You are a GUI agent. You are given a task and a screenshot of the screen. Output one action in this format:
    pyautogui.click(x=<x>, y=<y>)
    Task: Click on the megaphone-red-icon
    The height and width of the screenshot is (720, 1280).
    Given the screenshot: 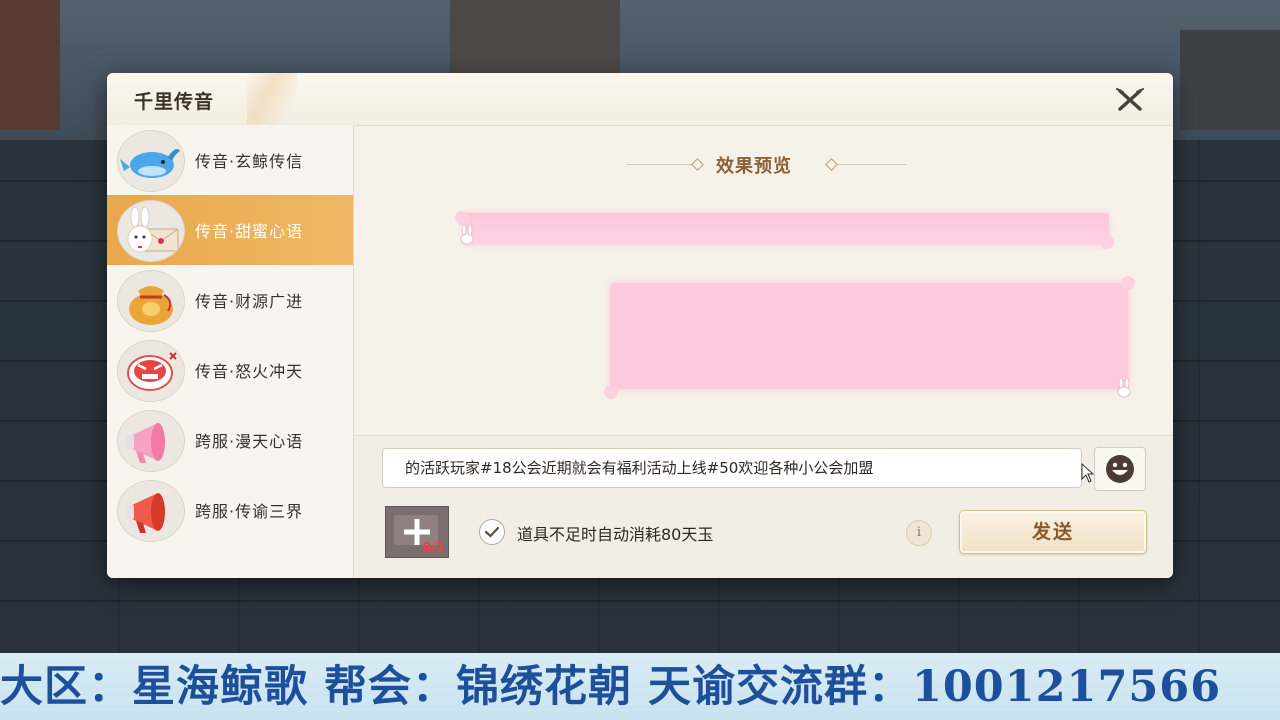 What is the action you would take?
    pyautogui.click(x=151, y=511)
    